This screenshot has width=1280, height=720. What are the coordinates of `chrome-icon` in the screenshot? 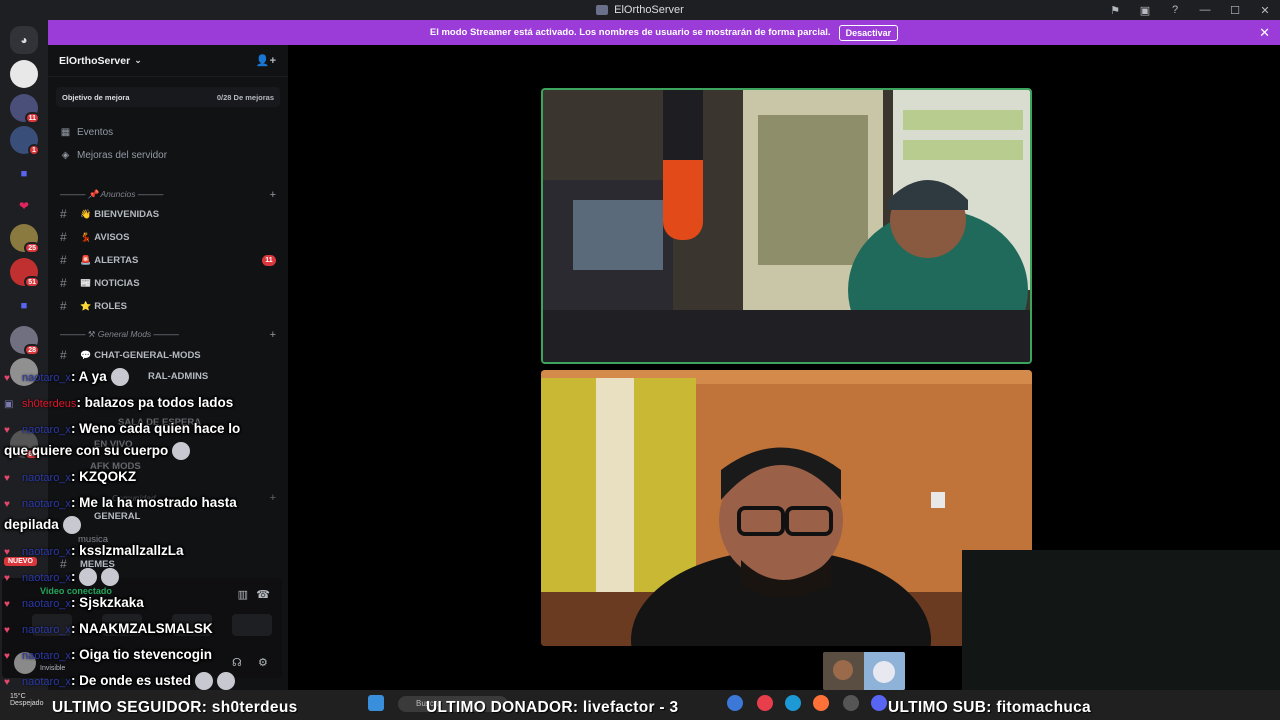 It's located at (735, 703).